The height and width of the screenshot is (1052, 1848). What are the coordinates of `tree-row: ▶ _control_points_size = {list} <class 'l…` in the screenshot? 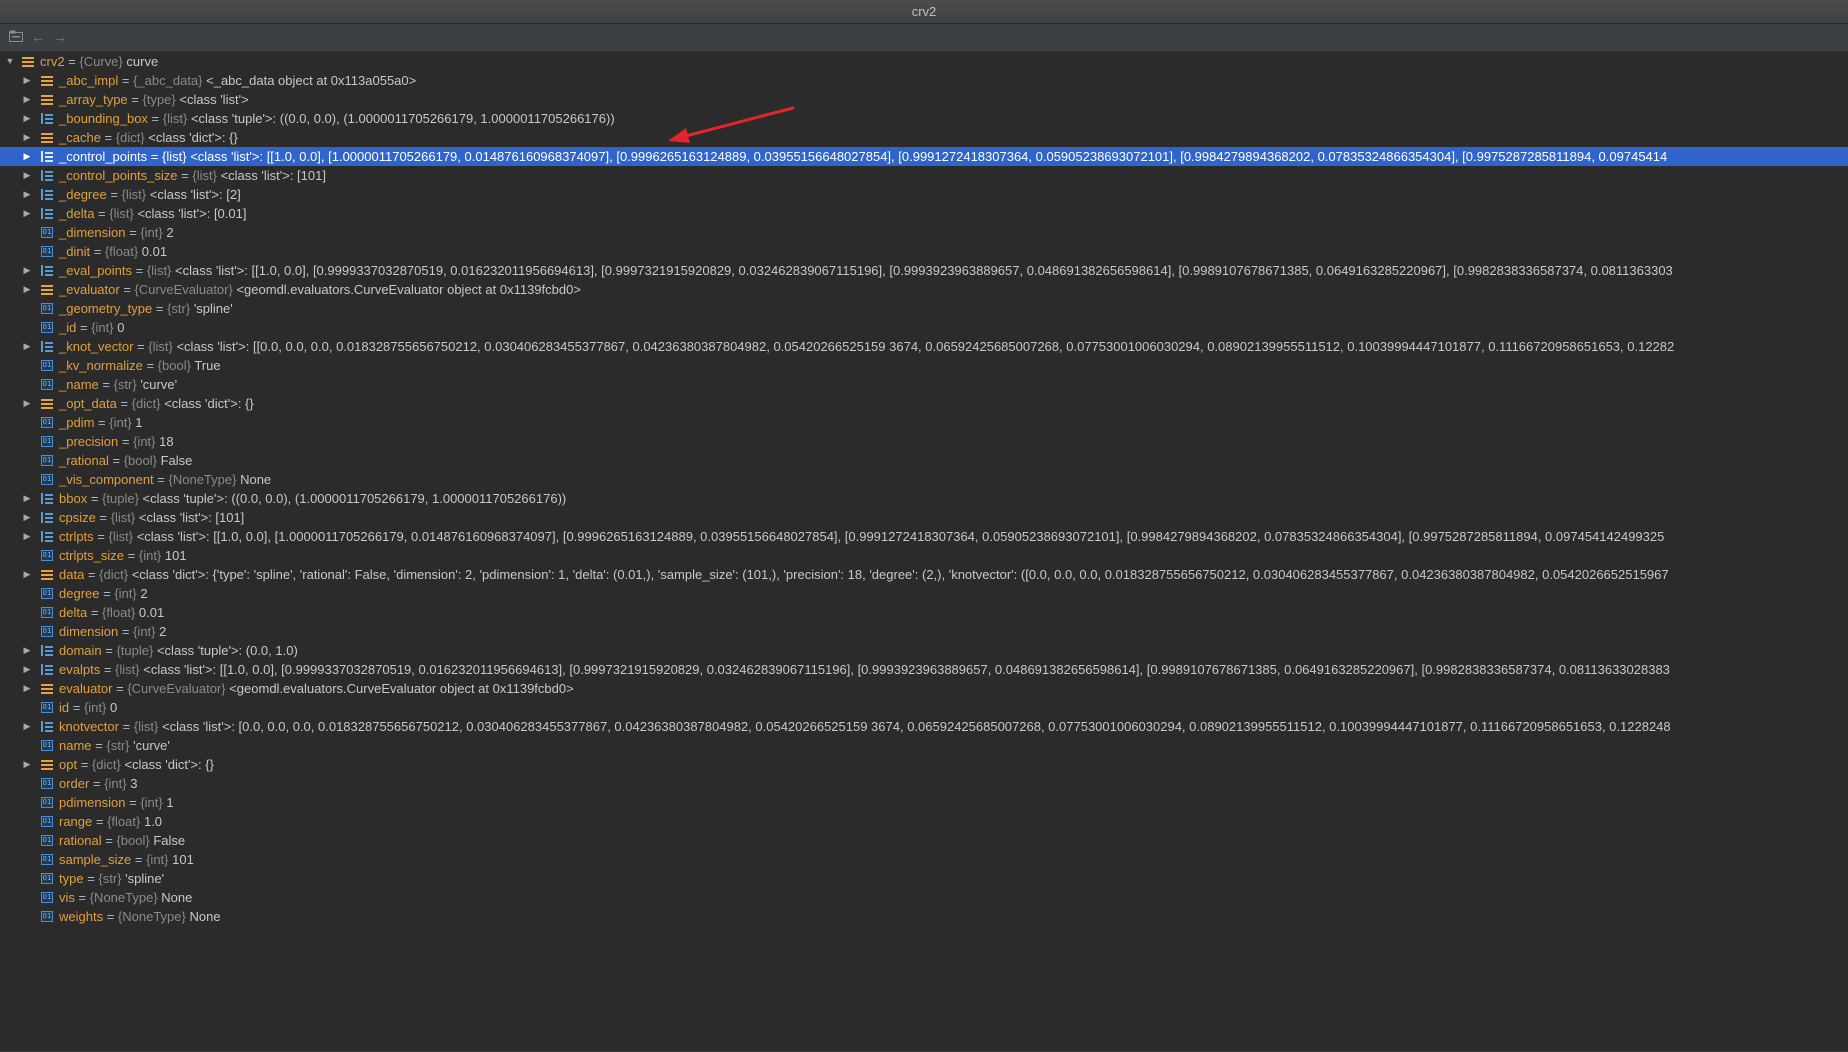 It's located at (924, 175).